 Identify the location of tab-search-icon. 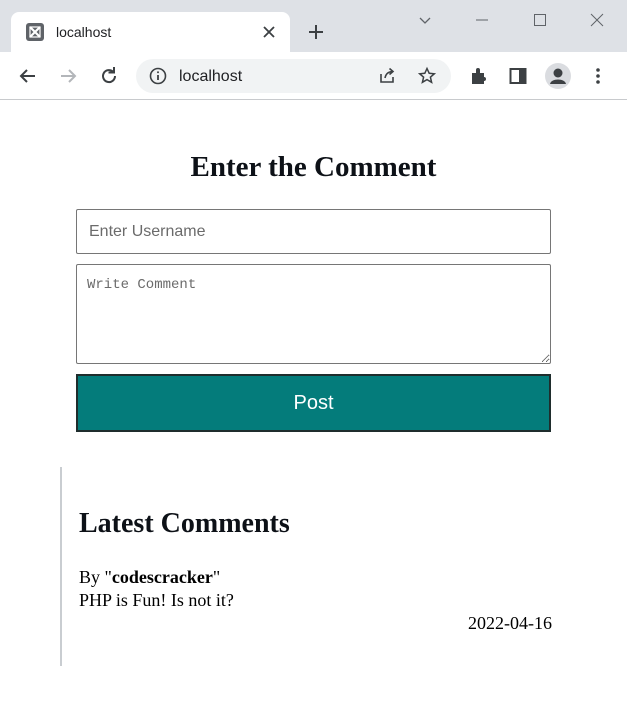
(425, 20).